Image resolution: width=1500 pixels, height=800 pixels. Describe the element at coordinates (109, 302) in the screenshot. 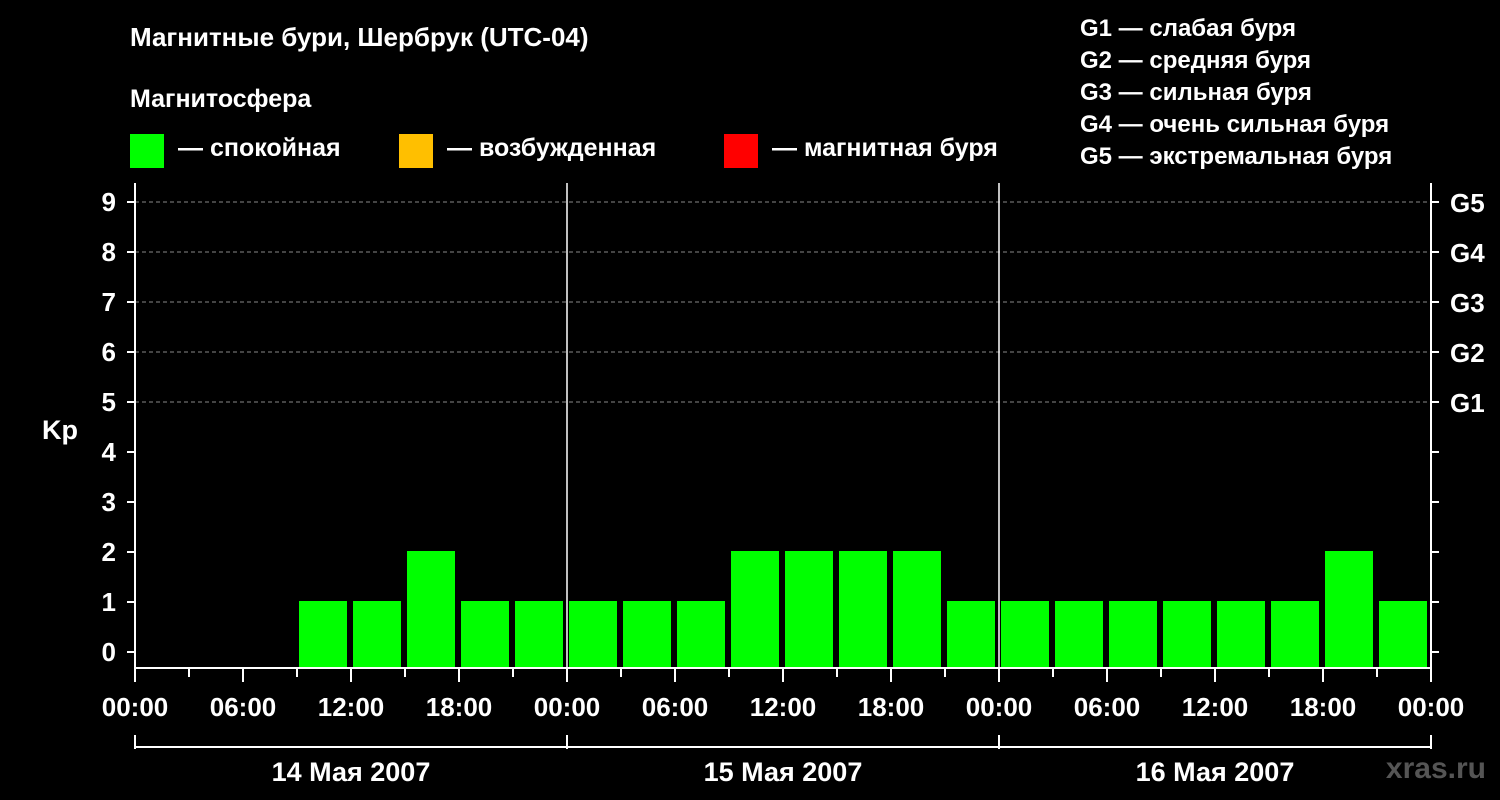

I see `y-tick-label: 7` at that location.